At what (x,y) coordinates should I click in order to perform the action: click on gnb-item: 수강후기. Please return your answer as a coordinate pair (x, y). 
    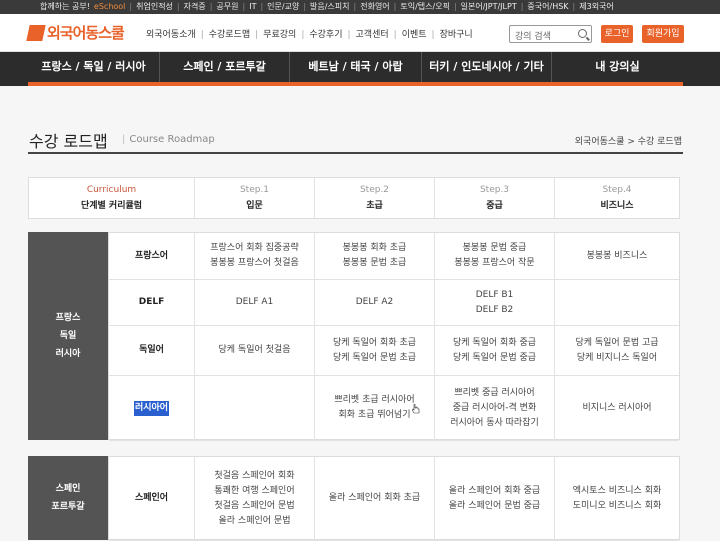
    Looking at the image, I should click on (325, 35).